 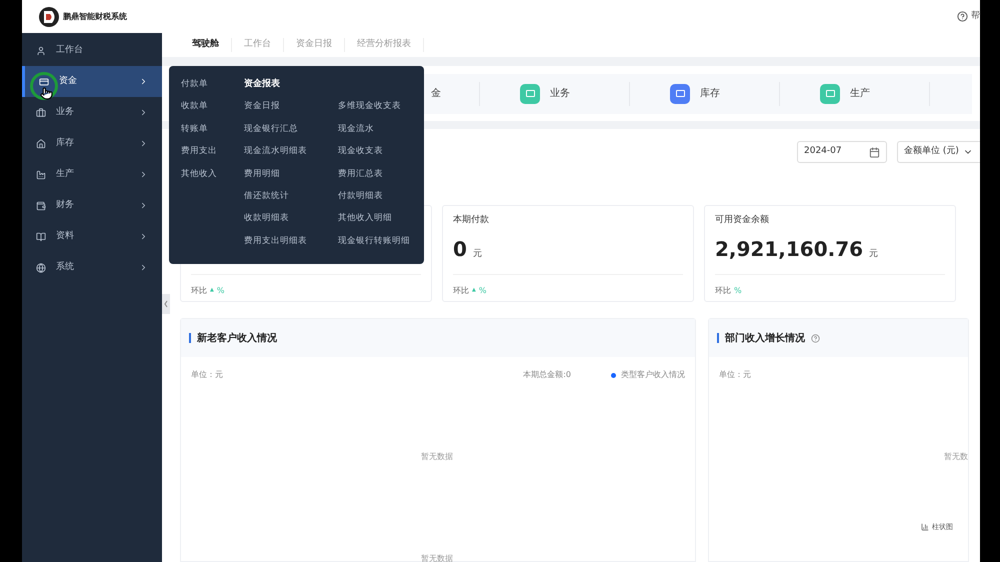 What do you see at coordinates (95, 16) in the screenshot?
I see `app-logo-text: 鹏鼎智能财税系统` at bounding box center [95, 16].